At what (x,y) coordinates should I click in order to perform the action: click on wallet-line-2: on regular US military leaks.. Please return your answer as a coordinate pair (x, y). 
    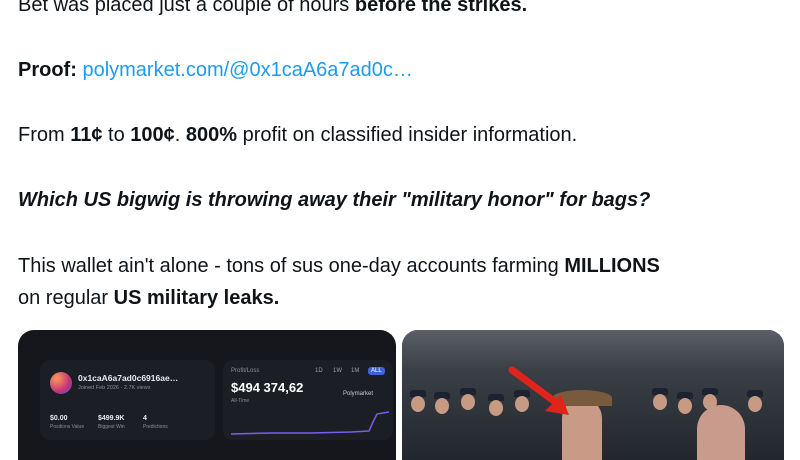
    Looking at the image, I should click on (148, 298).